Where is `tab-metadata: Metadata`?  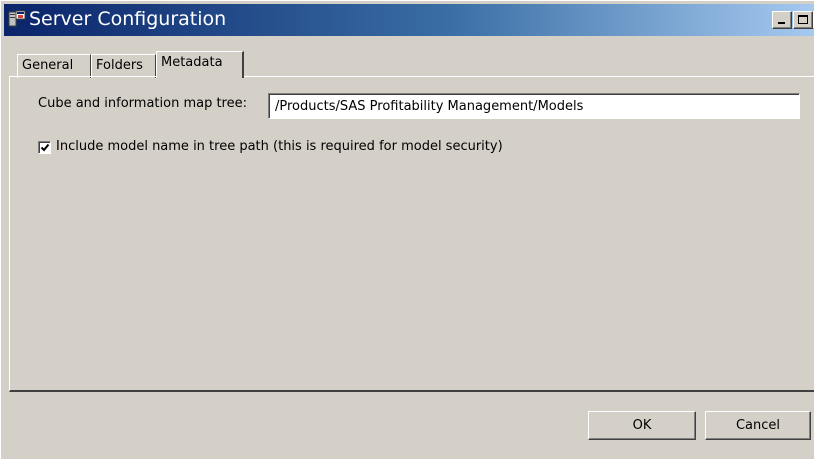 tab-metadata: Metadata is located at coordinates (200, 64).